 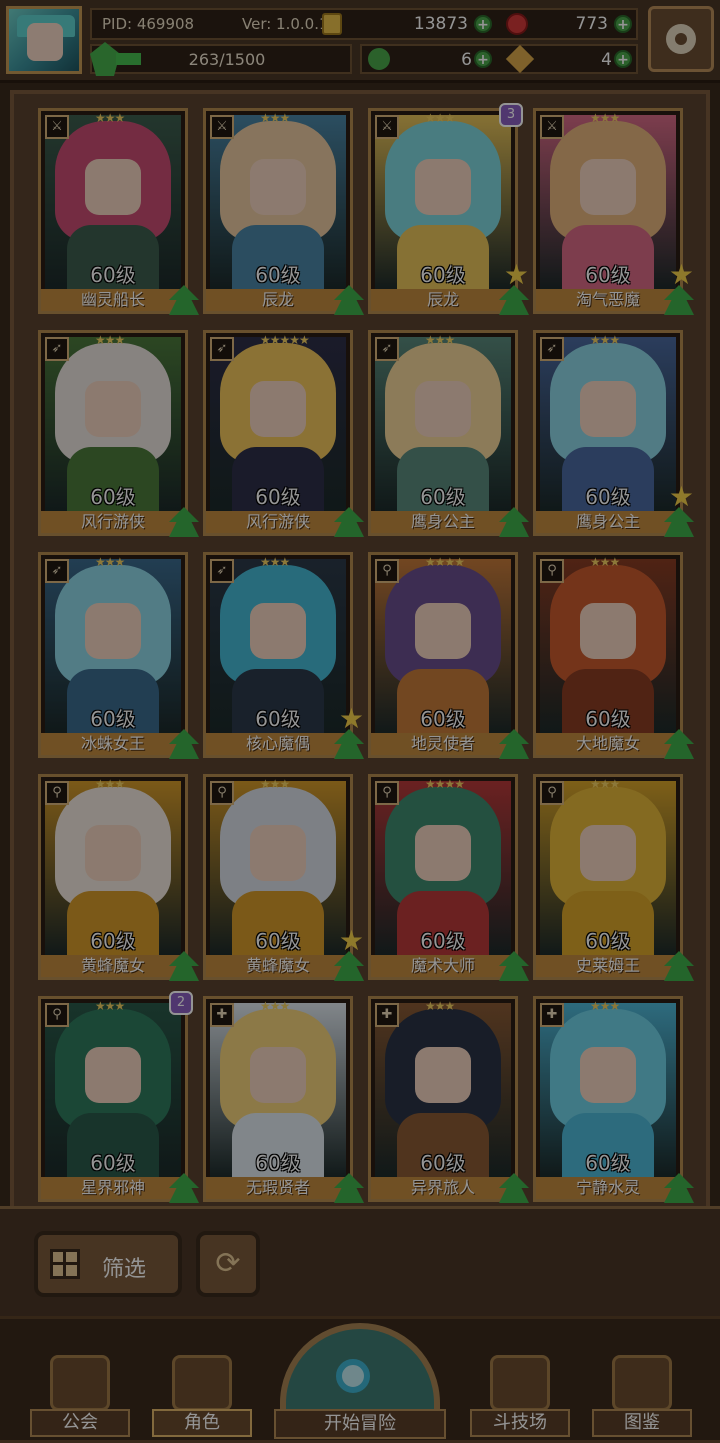 What do you see at coordinates (623, 59) in the screenshot?
I see `add-keys-button: +` at bounding box center [623, 59].